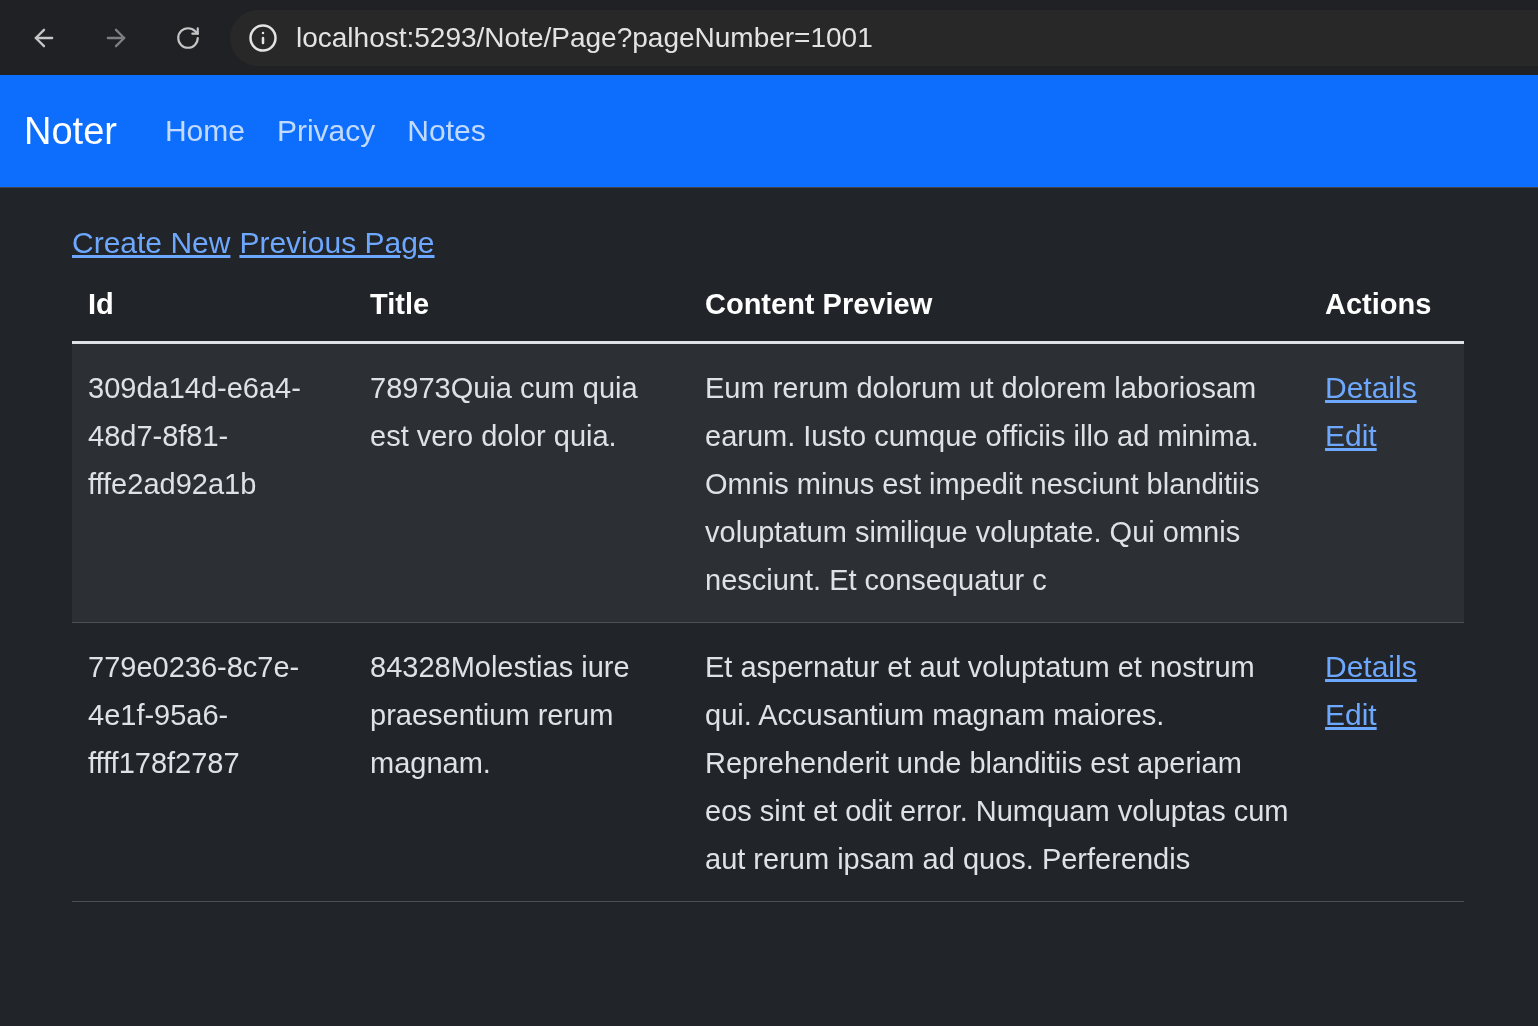  I want to click on info-icon, so click(263, 37).